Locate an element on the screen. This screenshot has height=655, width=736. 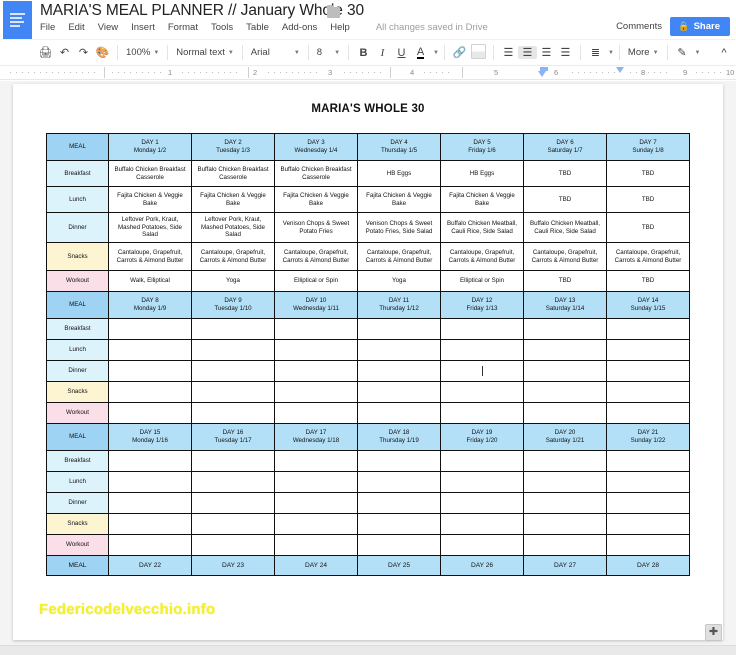
align-left-icon: ☰ is located at coordinates (508, 52).